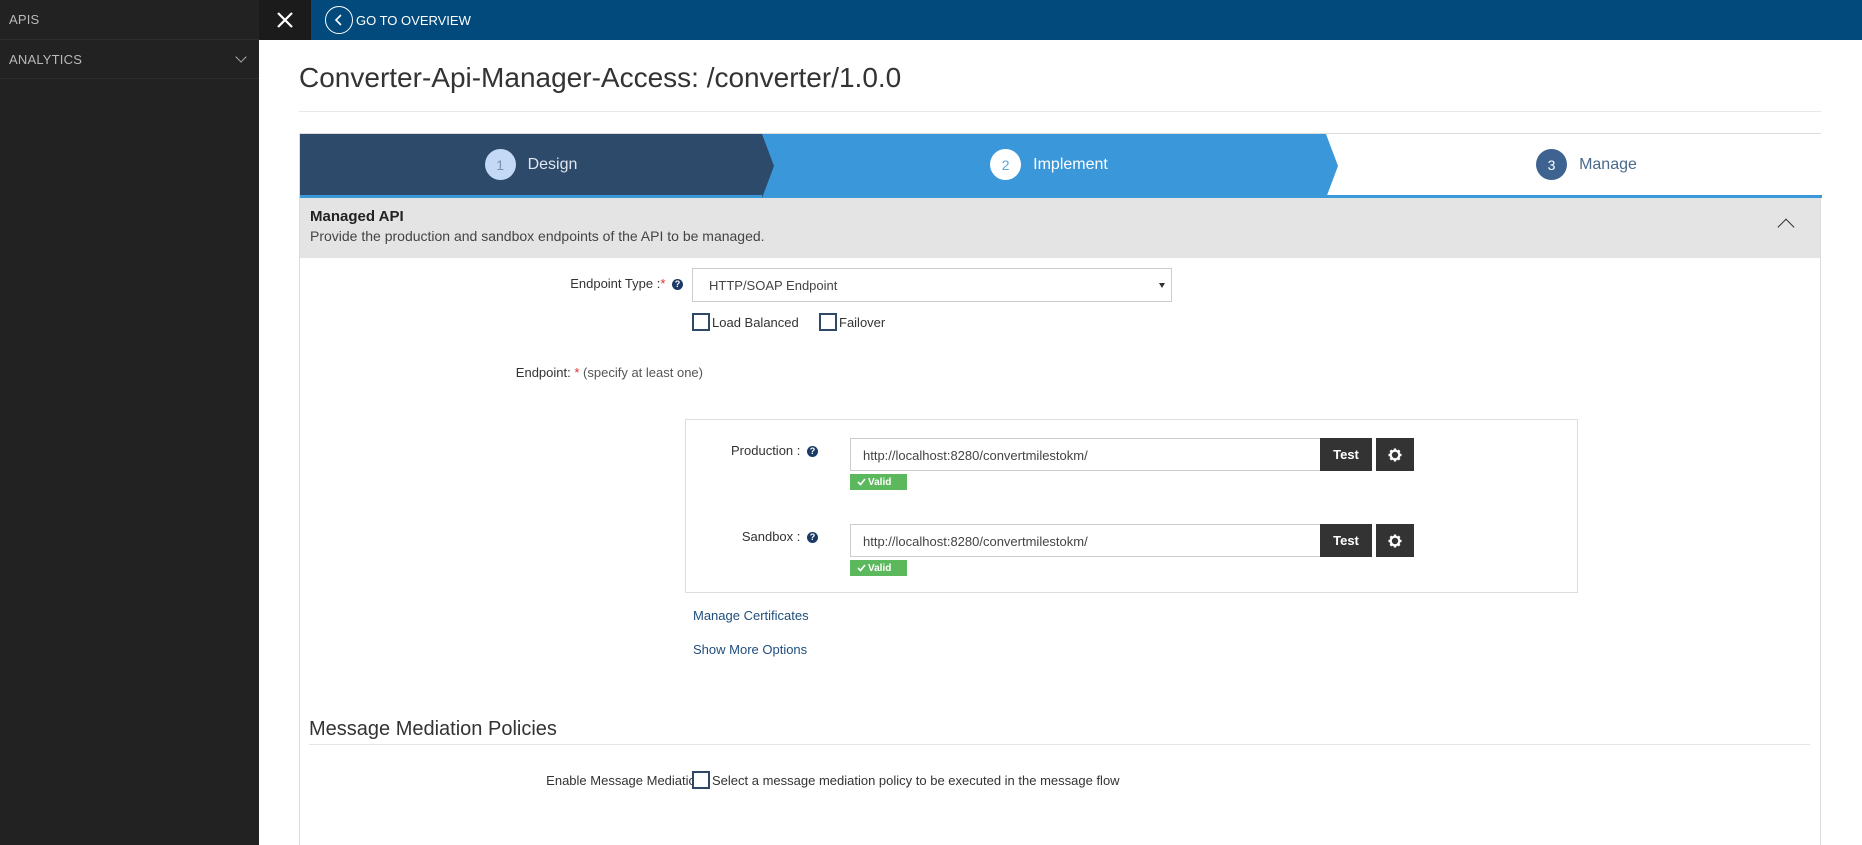 The width and height of the screenshot is (1862, 845). I want to click on step-number: 3, so click(1552, 164).